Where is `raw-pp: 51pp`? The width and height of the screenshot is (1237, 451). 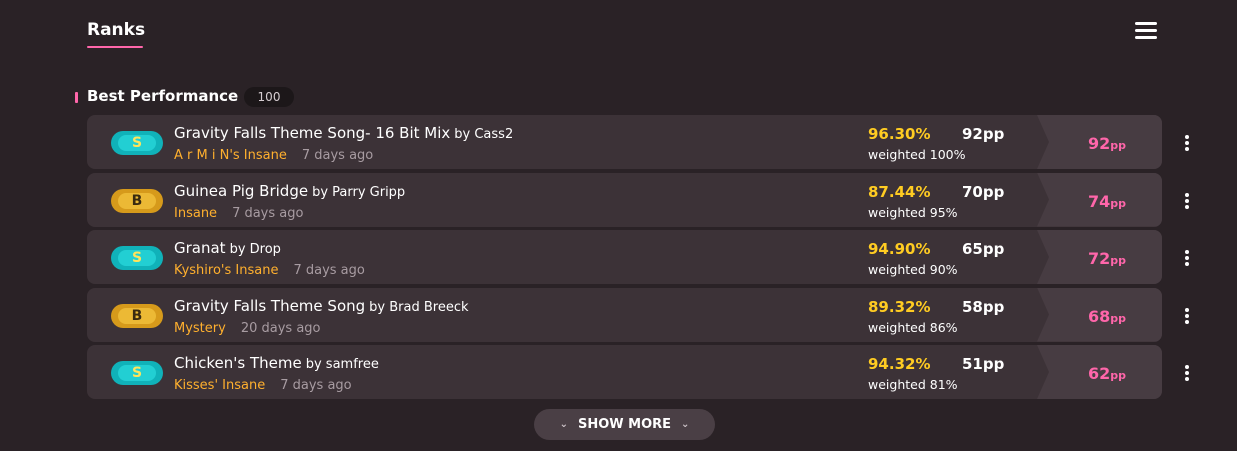
raw-pp: 51pp is located at coordinates (983, 364).